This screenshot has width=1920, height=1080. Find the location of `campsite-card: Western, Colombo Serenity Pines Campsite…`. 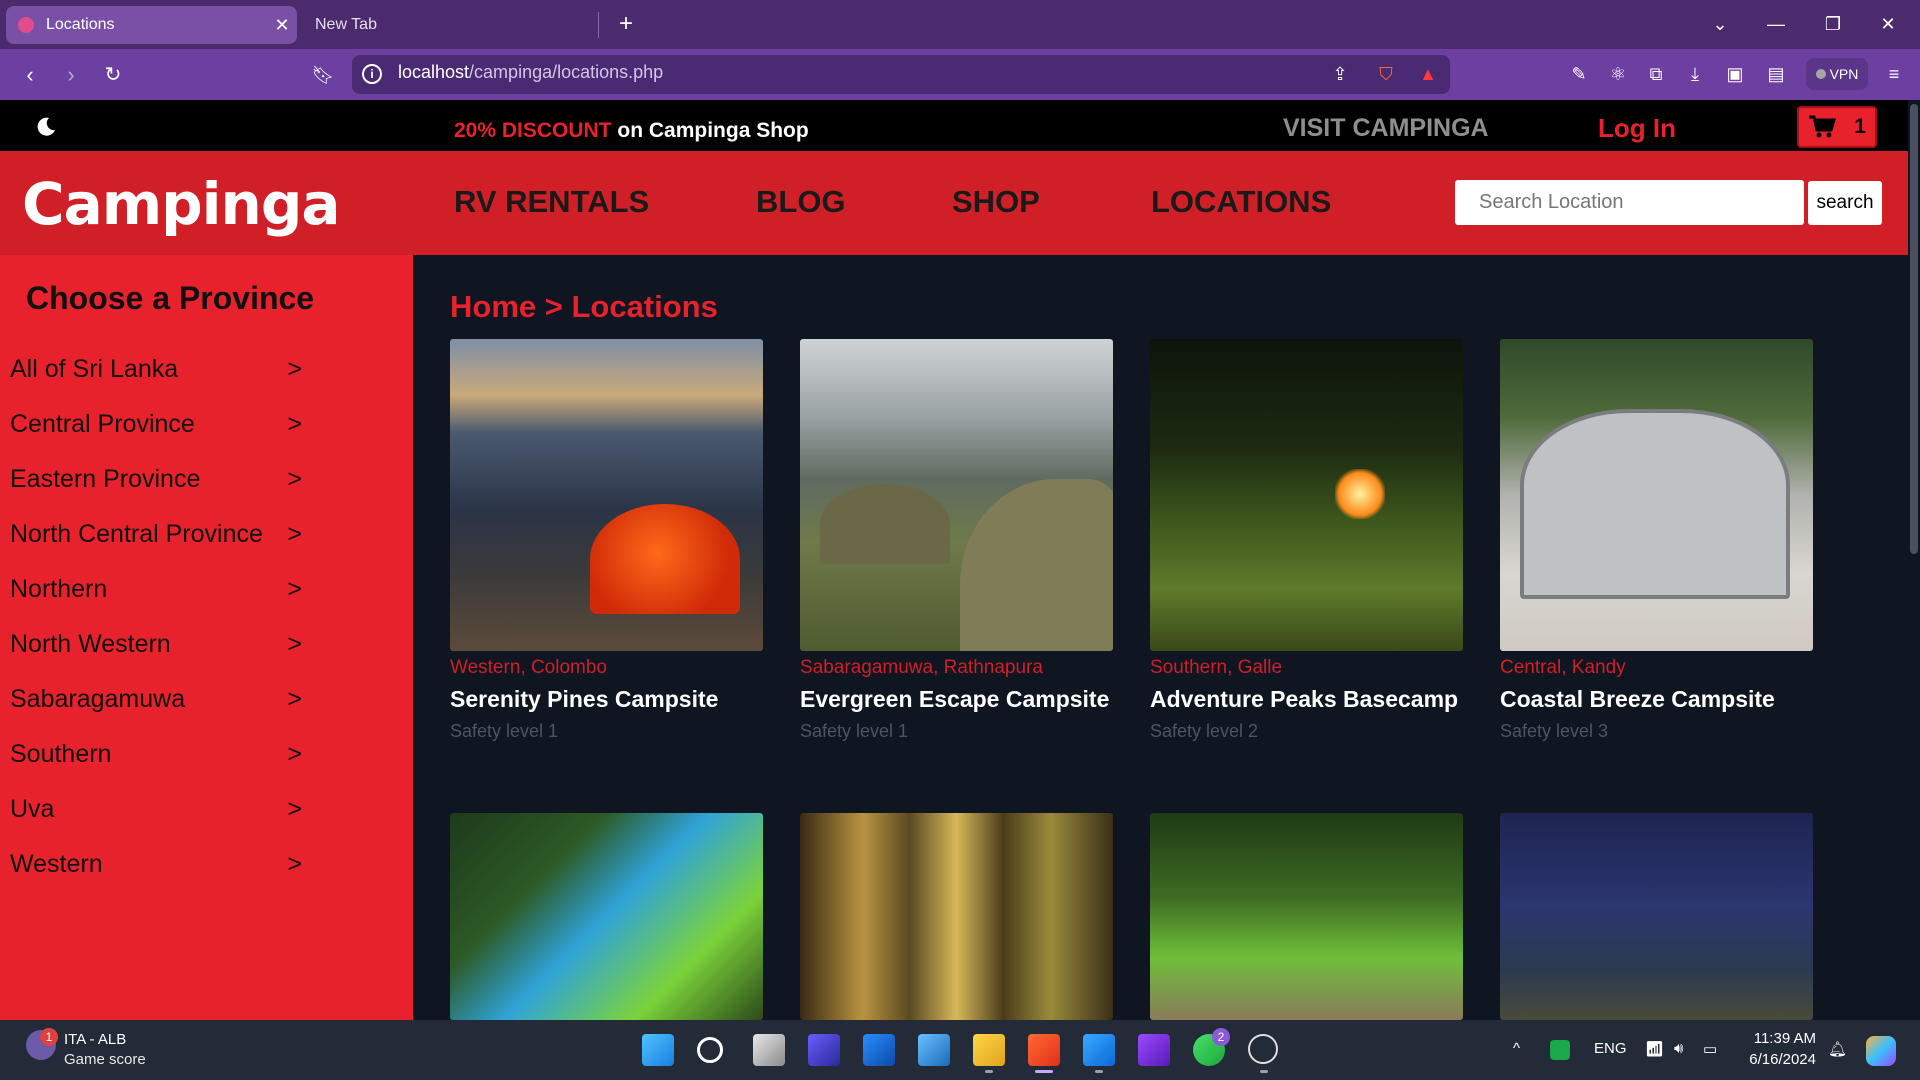

campsite-card: Western, Colombo Serenity Pines Campsite… is located at coordinates (606, 540).